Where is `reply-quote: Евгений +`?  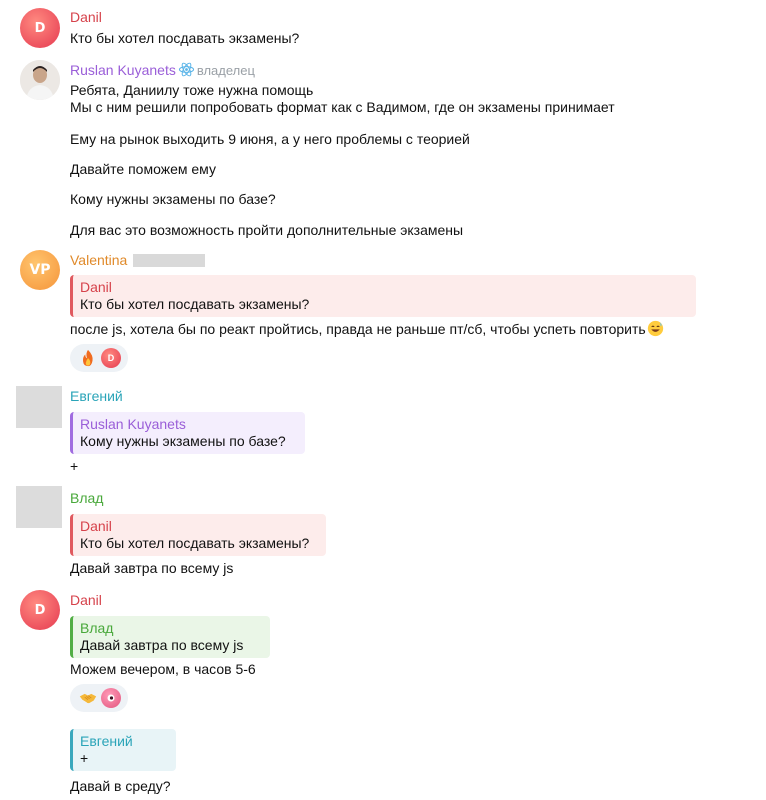
reply-quote: Евгений + is located at coordinates (123, 750).